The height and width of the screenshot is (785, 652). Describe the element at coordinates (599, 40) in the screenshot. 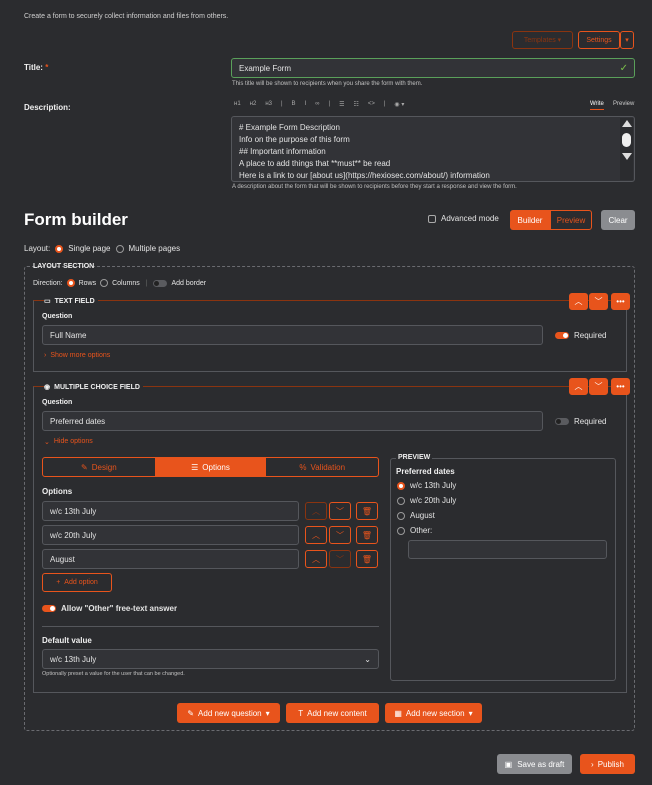

I see `settings-button: Settings` at that location.